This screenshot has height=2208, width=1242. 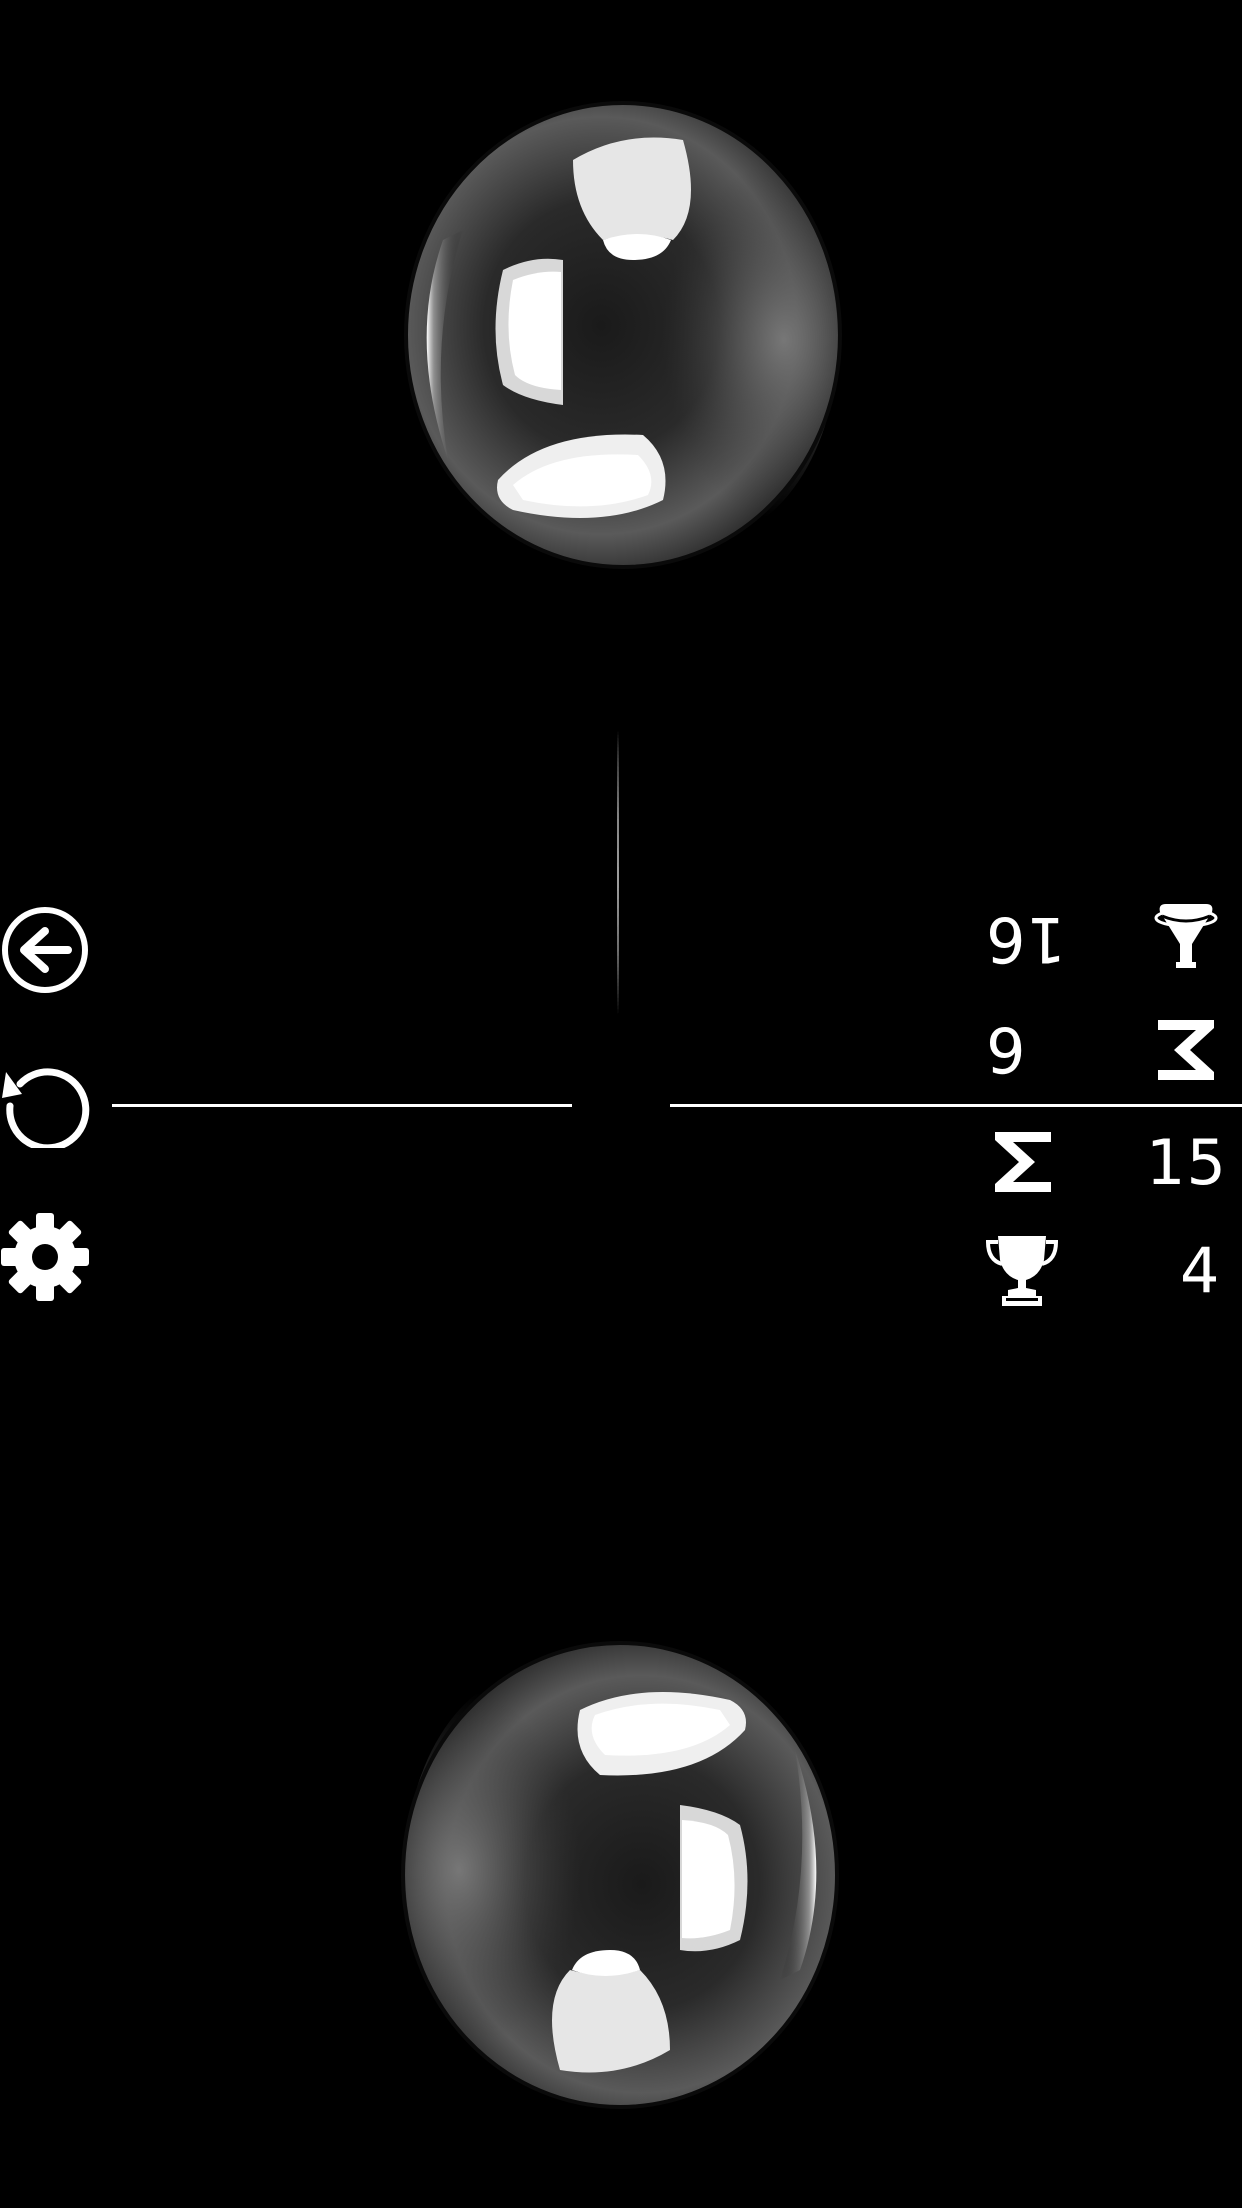 I want to click on center-line-left, so click(x=342, y=1105).